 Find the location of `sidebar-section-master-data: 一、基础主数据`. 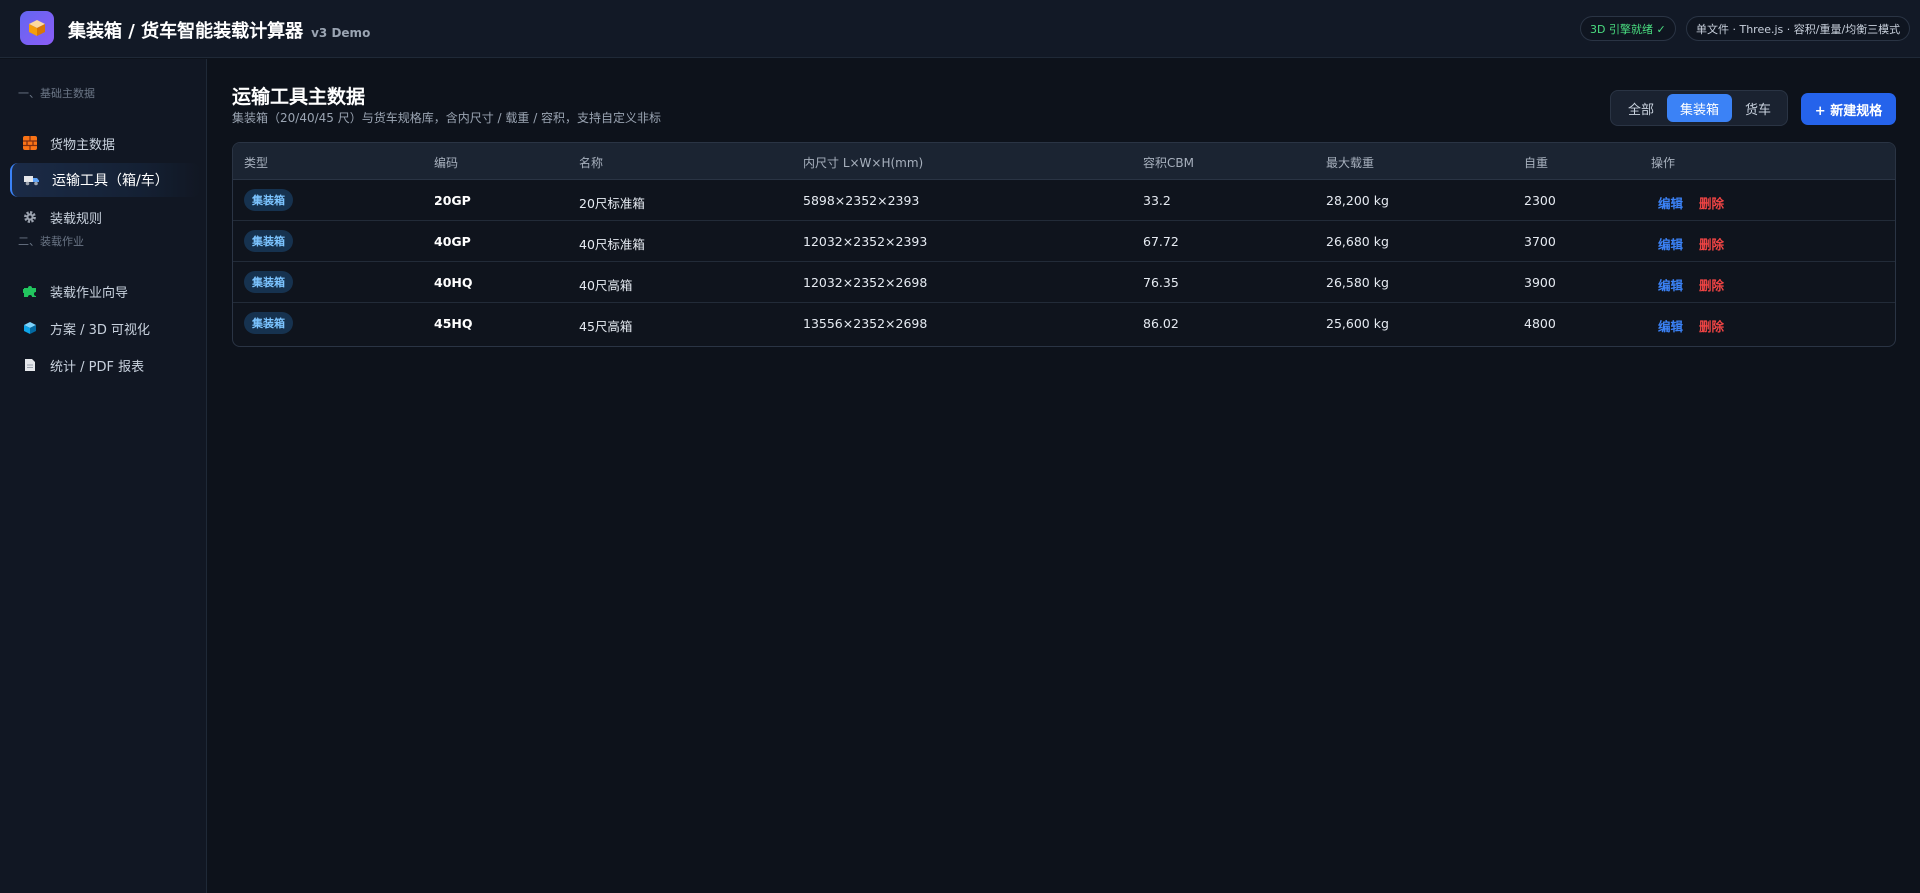

sidebar-section-master-data: 一、基础主数据 is located at coordinates (56, 93).